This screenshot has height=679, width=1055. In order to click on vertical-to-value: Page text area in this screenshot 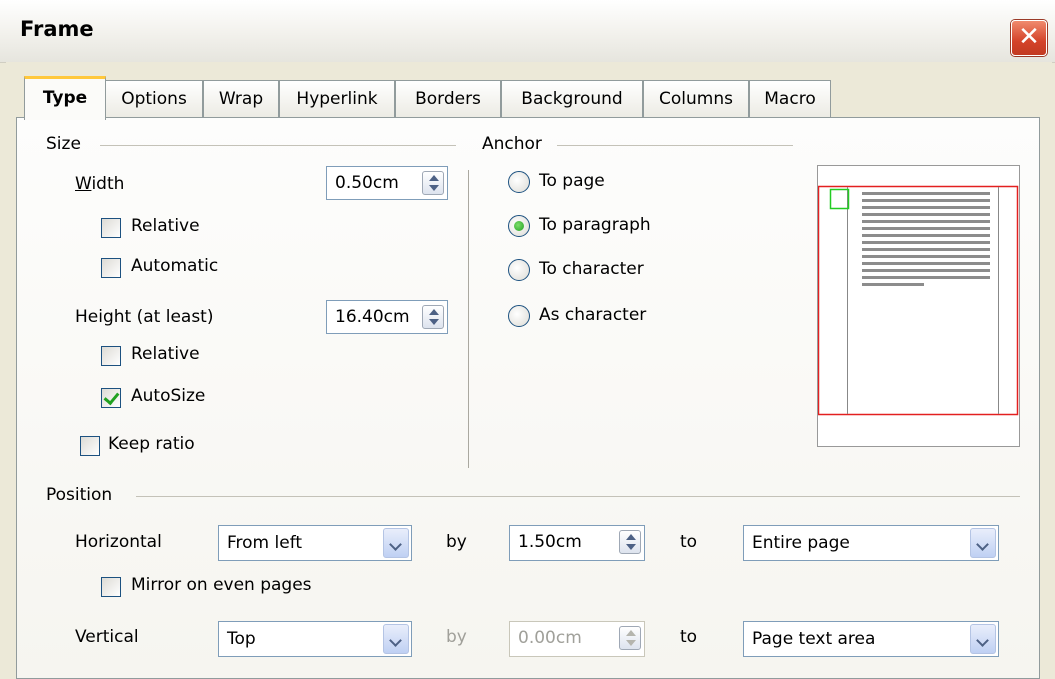, I will do `click(814, 639)`.